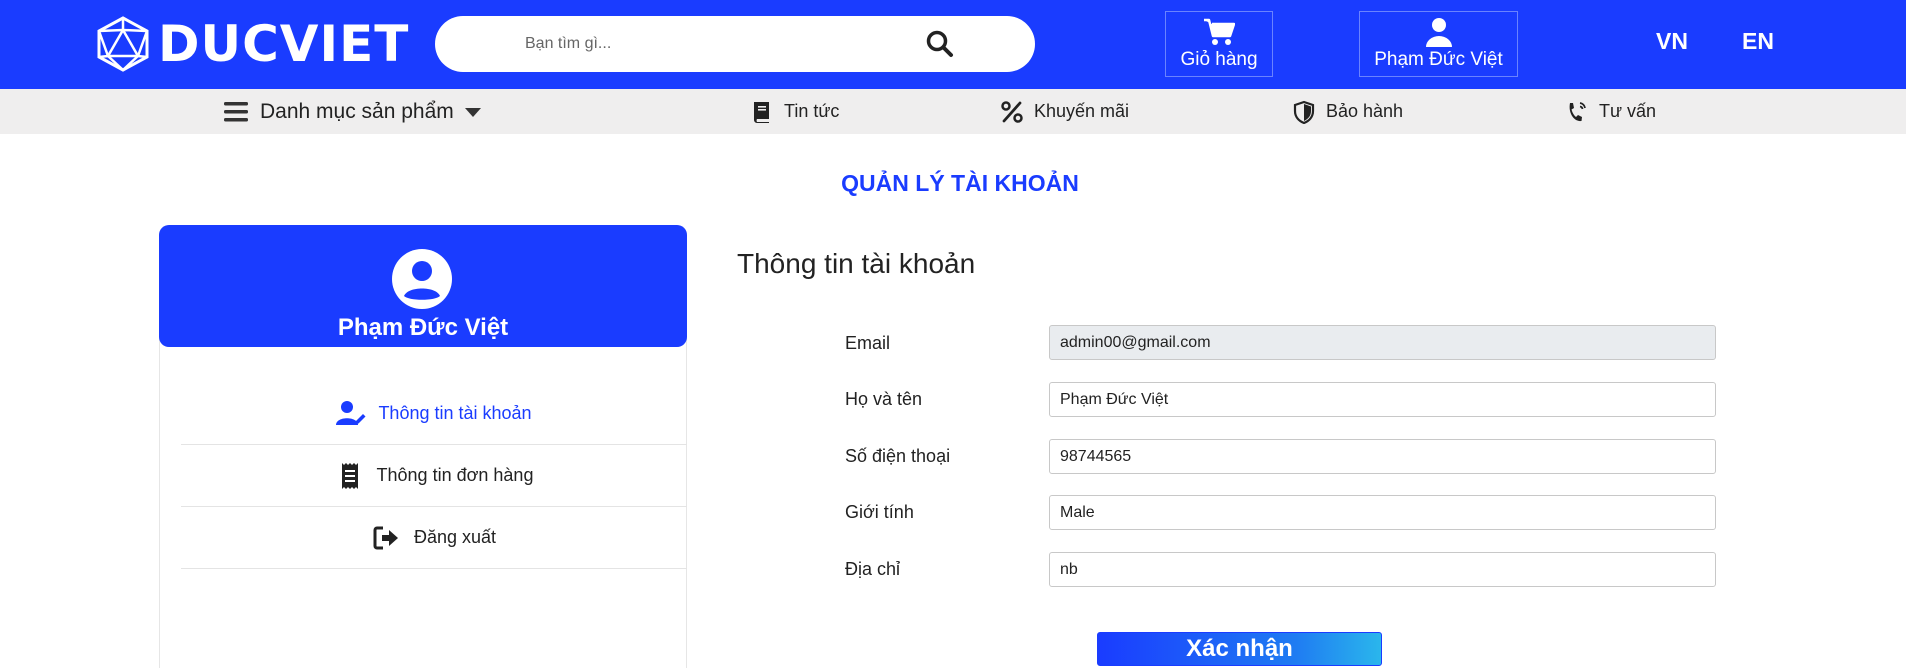  What do you see at coordinates (1758, 41) in the screenshot?
I see `lang-en-button: EN` at bounding box center [1758, 41].